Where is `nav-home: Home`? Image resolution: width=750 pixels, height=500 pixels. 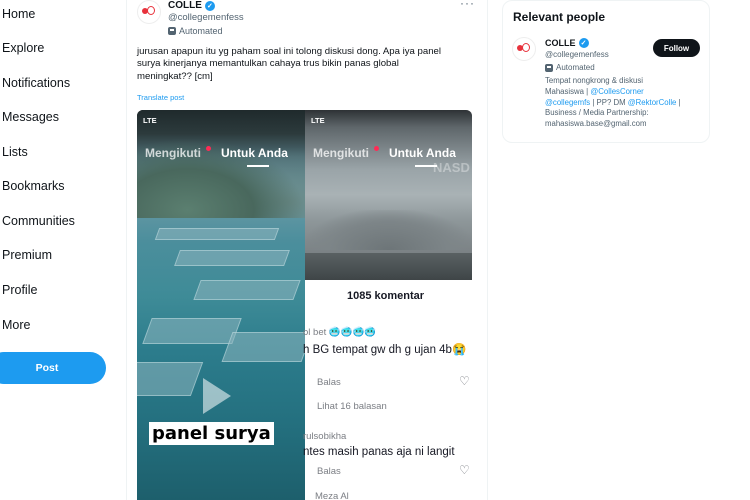 nav-home: Home is located at coordinates (18, 14).